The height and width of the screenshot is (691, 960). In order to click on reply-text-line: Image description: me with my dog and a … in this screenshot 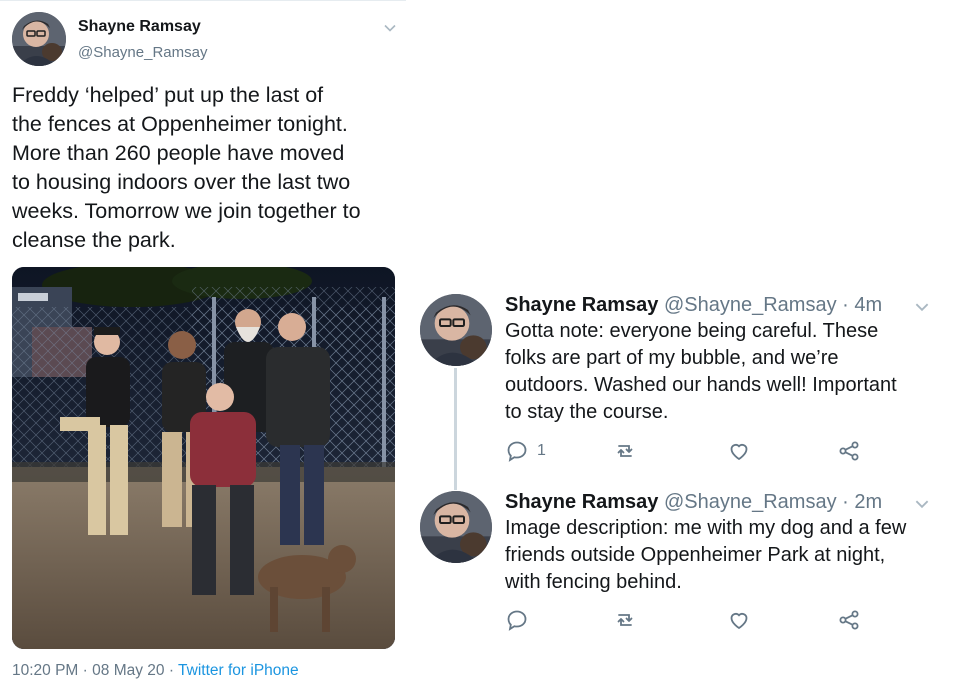, I will do `click(706, 528)`.